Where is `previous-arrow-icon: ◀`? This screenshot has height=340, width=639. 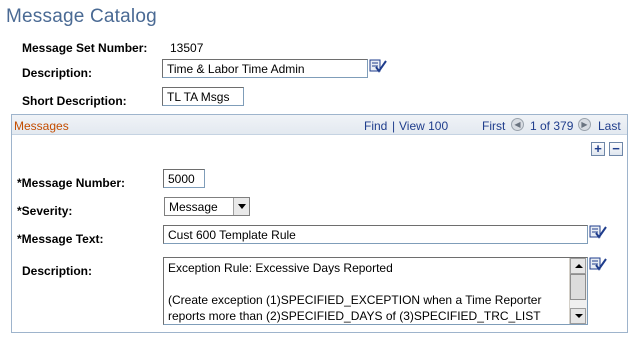 previous-arrow-icon: ◀ is located at coordinates (517, 124).